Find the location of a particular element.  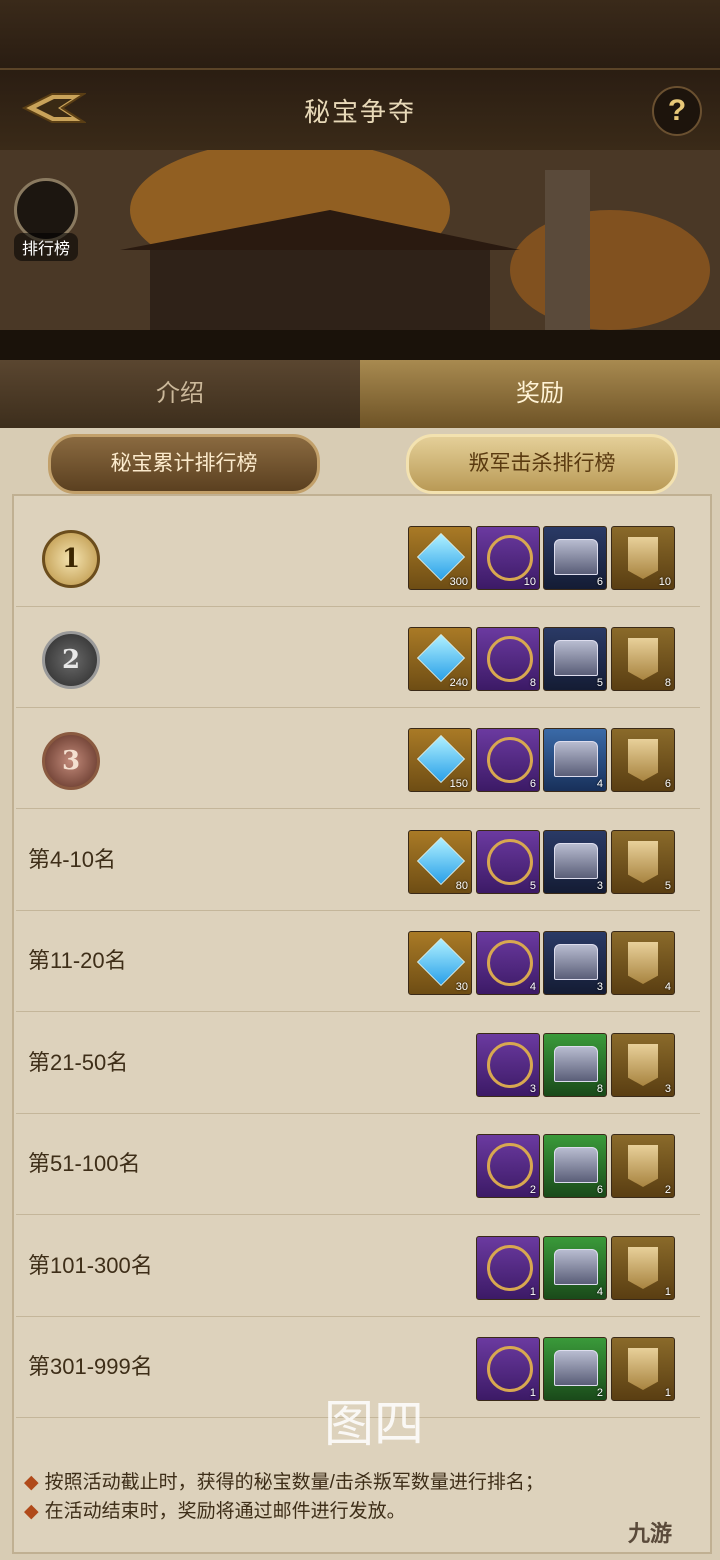

leaderboard-button: 排行榜 is located at coordinates (46, 219).